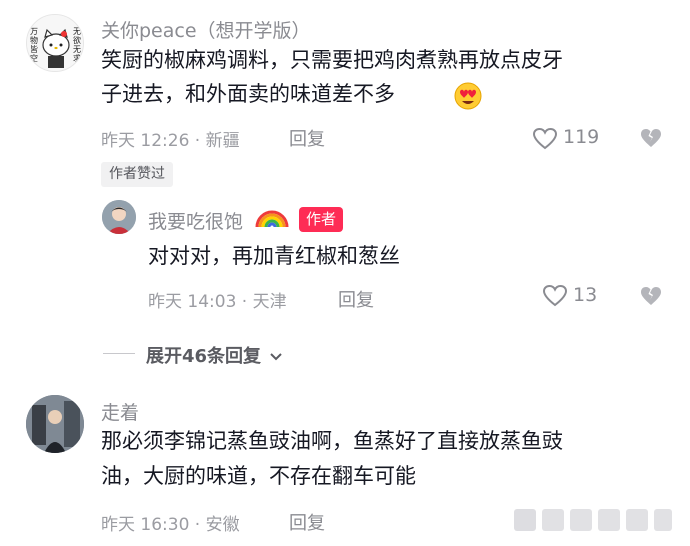 This screenshot has width=690, height=546. I want to click on author-badge: 作者, so click(321, 219).